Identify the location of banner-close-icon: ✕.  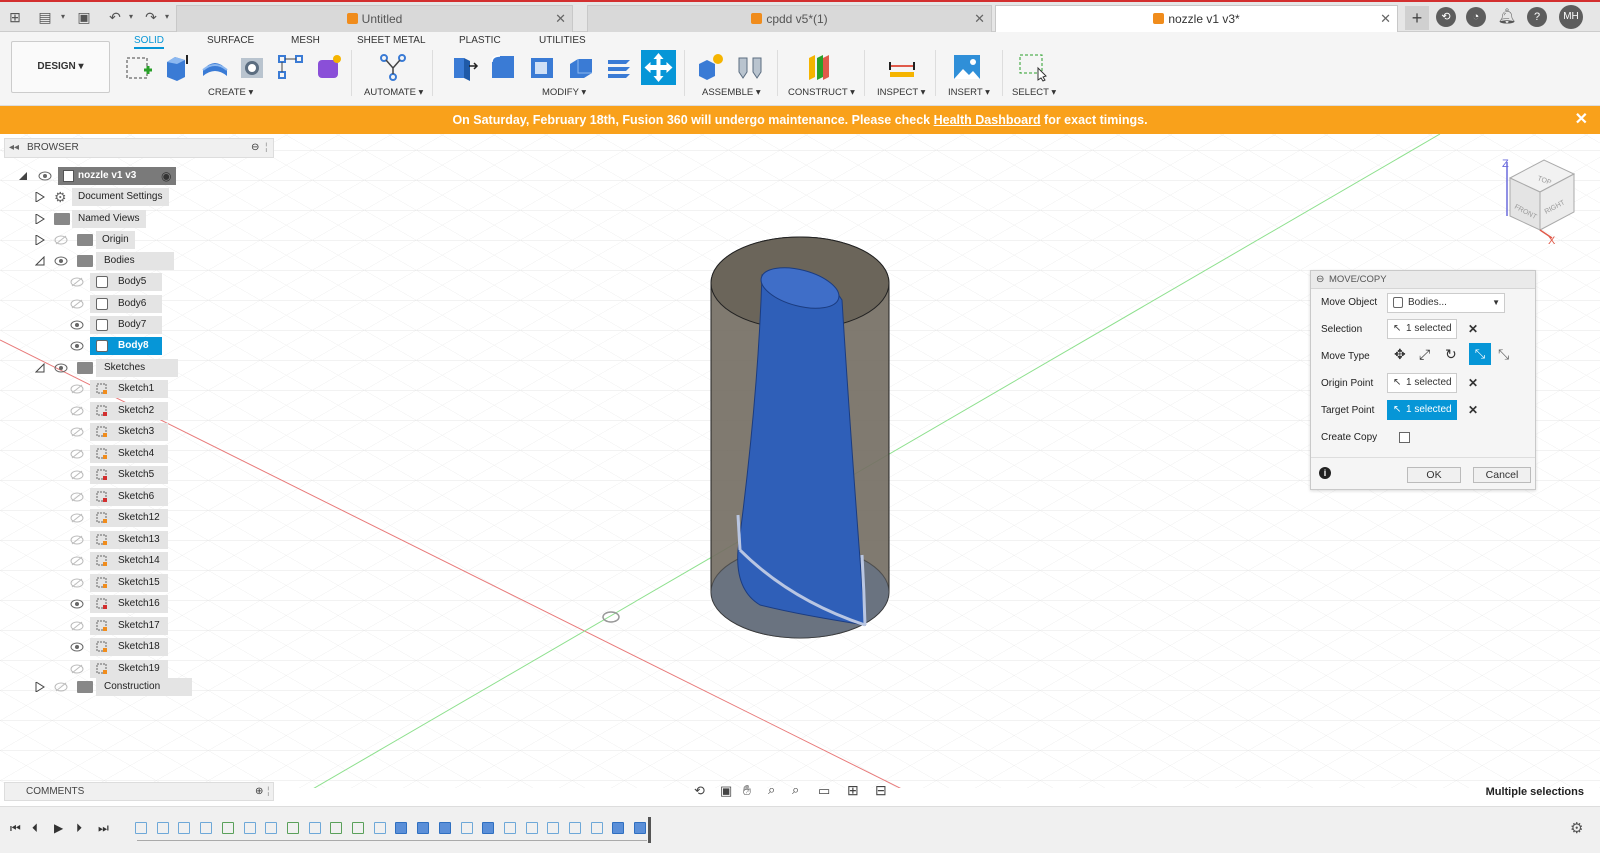
(1581, 120).